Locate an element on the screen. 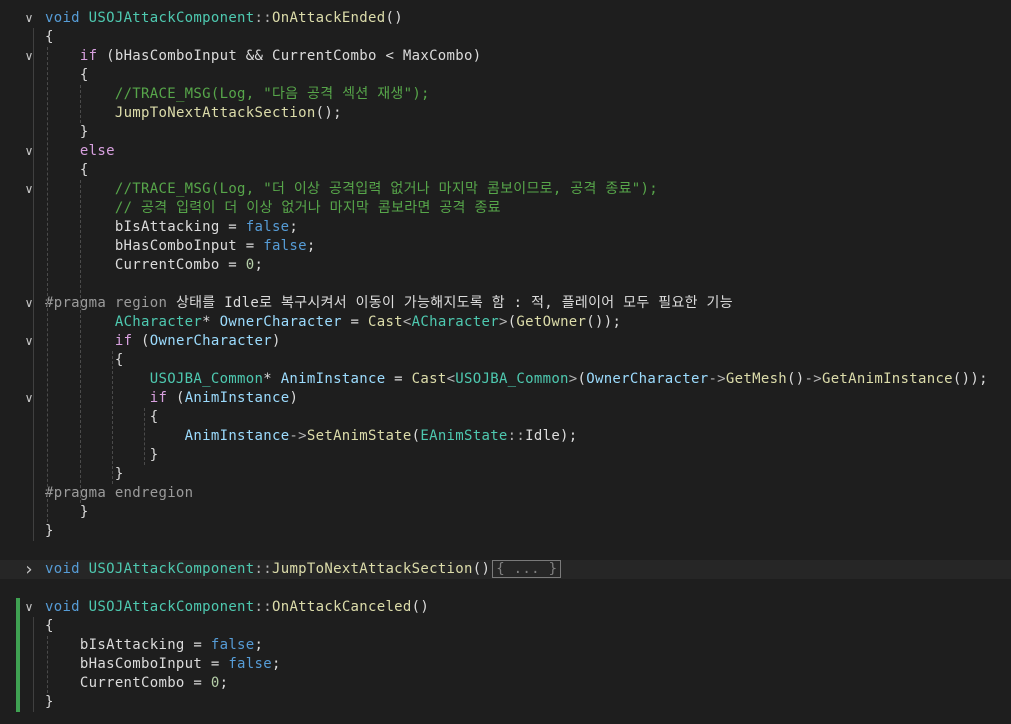 This screenshot has width=1011, height=724. code-token: GetMesh is located at coordinates (756, 379).